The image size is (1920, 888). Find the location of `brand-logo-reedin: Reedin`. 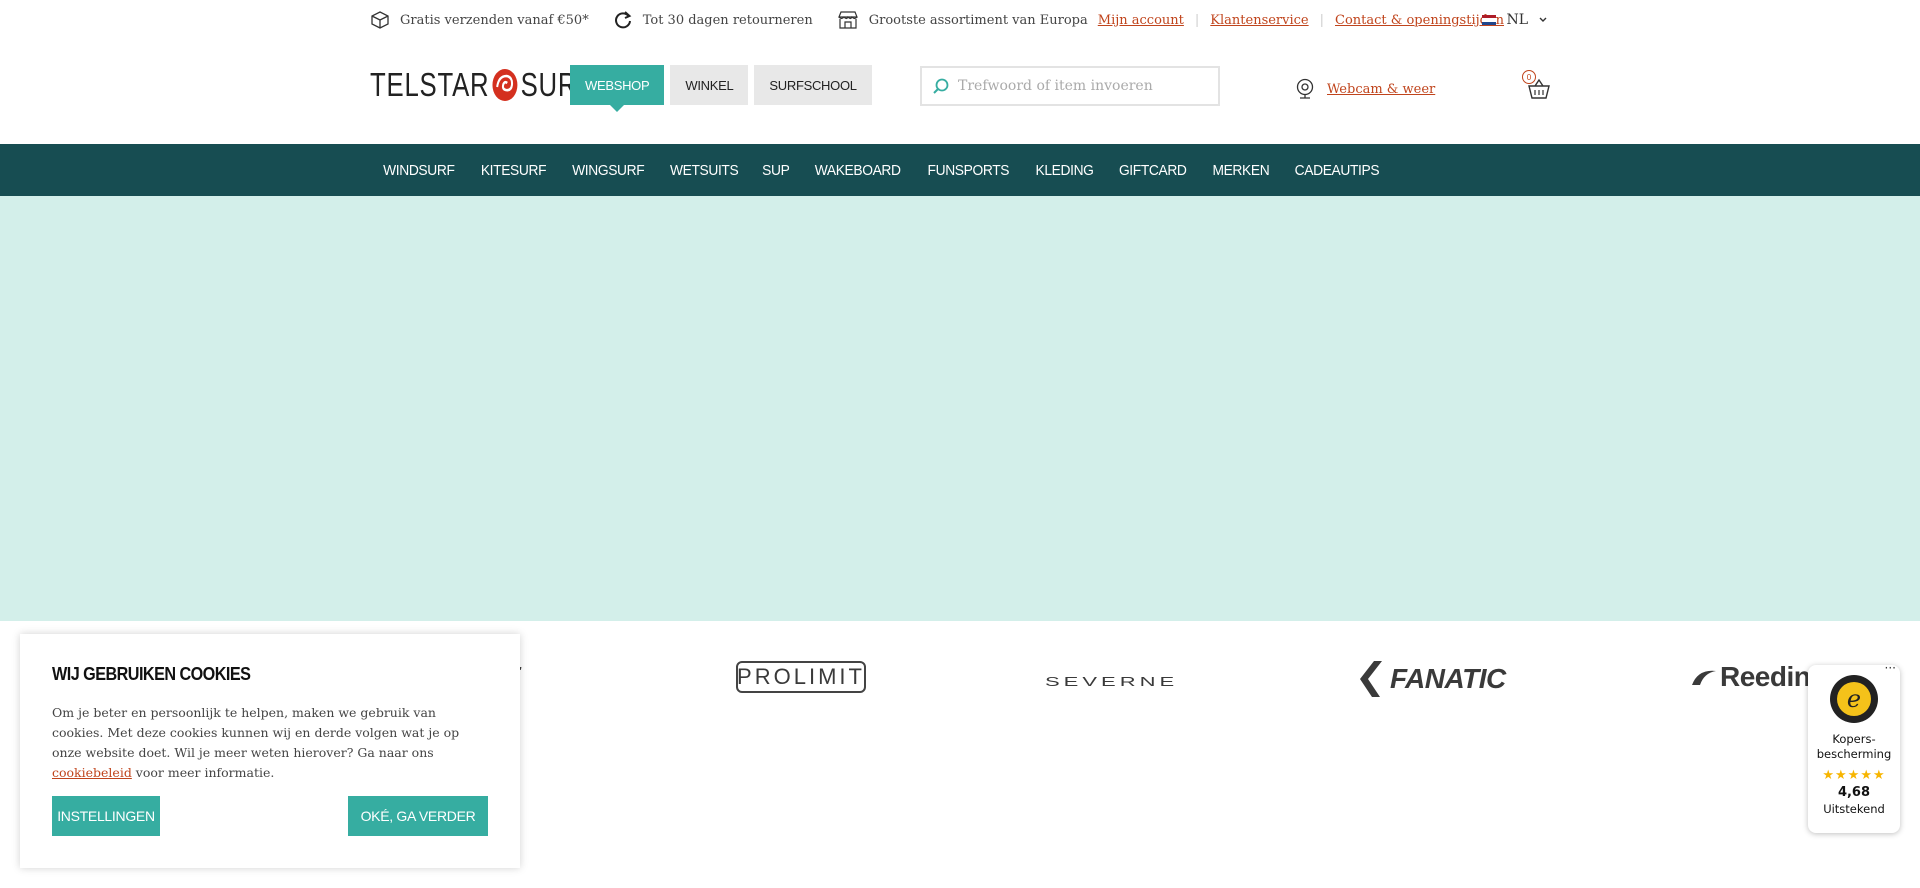

brand-logo-reedin: Reedin is located at coordinates (1750, 677).